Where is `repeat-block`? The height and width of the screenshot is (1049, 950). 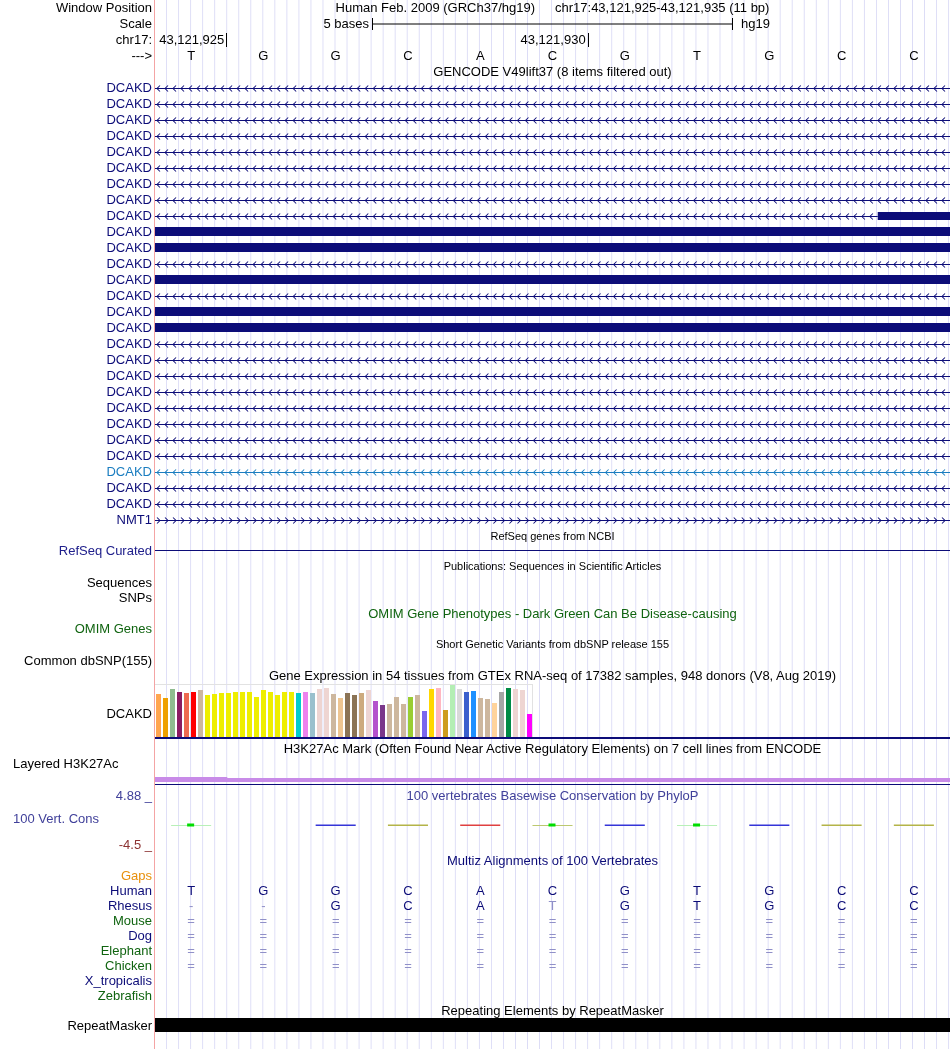 repeat-block is located at coordinates (552, 1025).